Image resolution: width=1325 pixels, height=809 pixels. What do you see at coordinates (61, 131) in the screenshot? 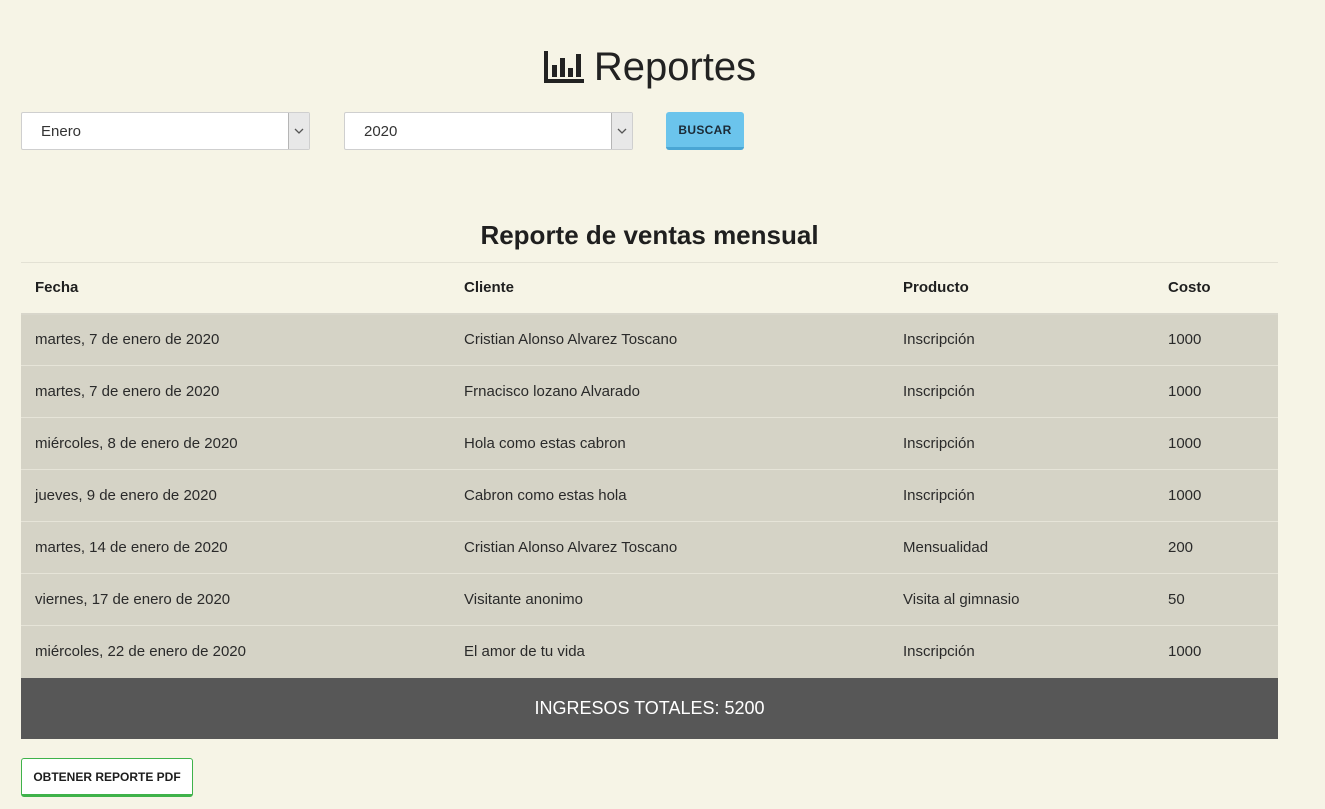
I see `month-select-value: Enero` at bounding box center [61, 131].